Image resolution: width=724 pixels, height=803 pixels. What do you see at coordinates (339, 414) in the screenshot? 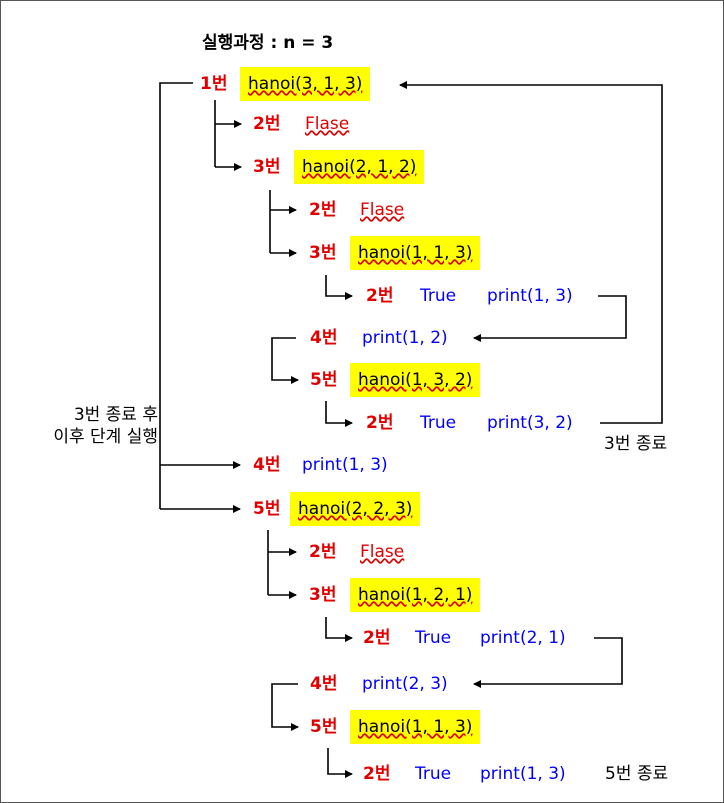
I see `branch-l3c` at bounding box center [339, 414].